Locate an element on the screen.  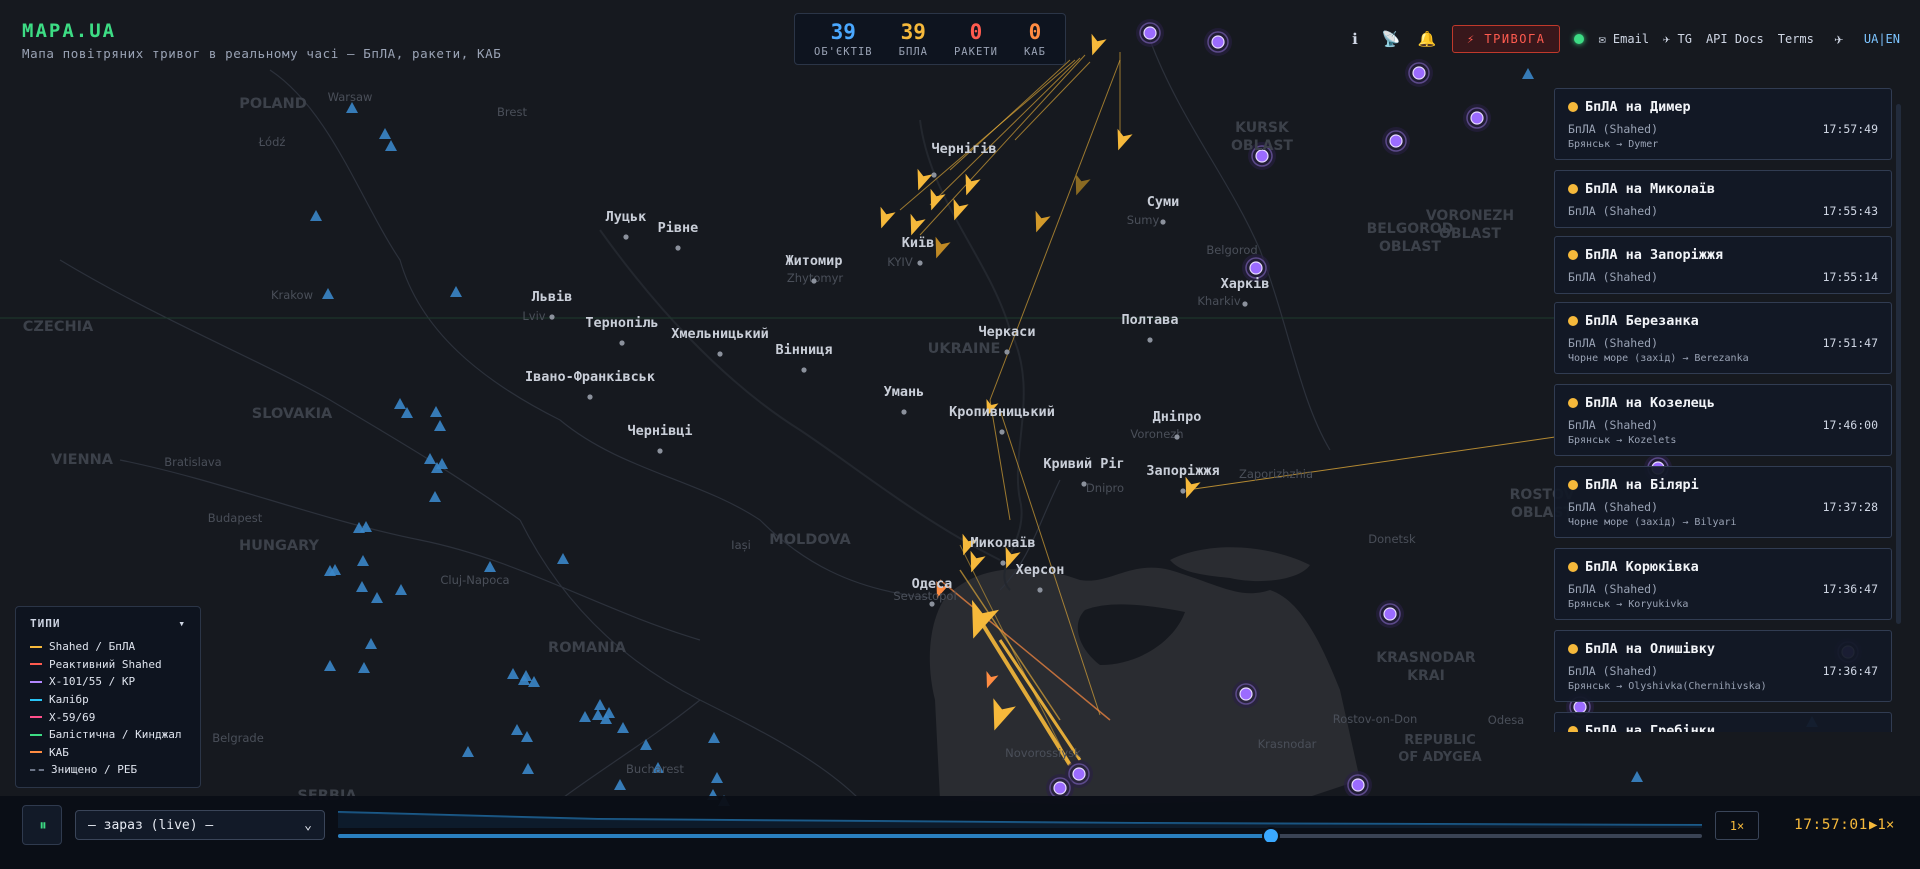
playback-speed-indicator: ▶1× is located at coordinates (1881, 825).